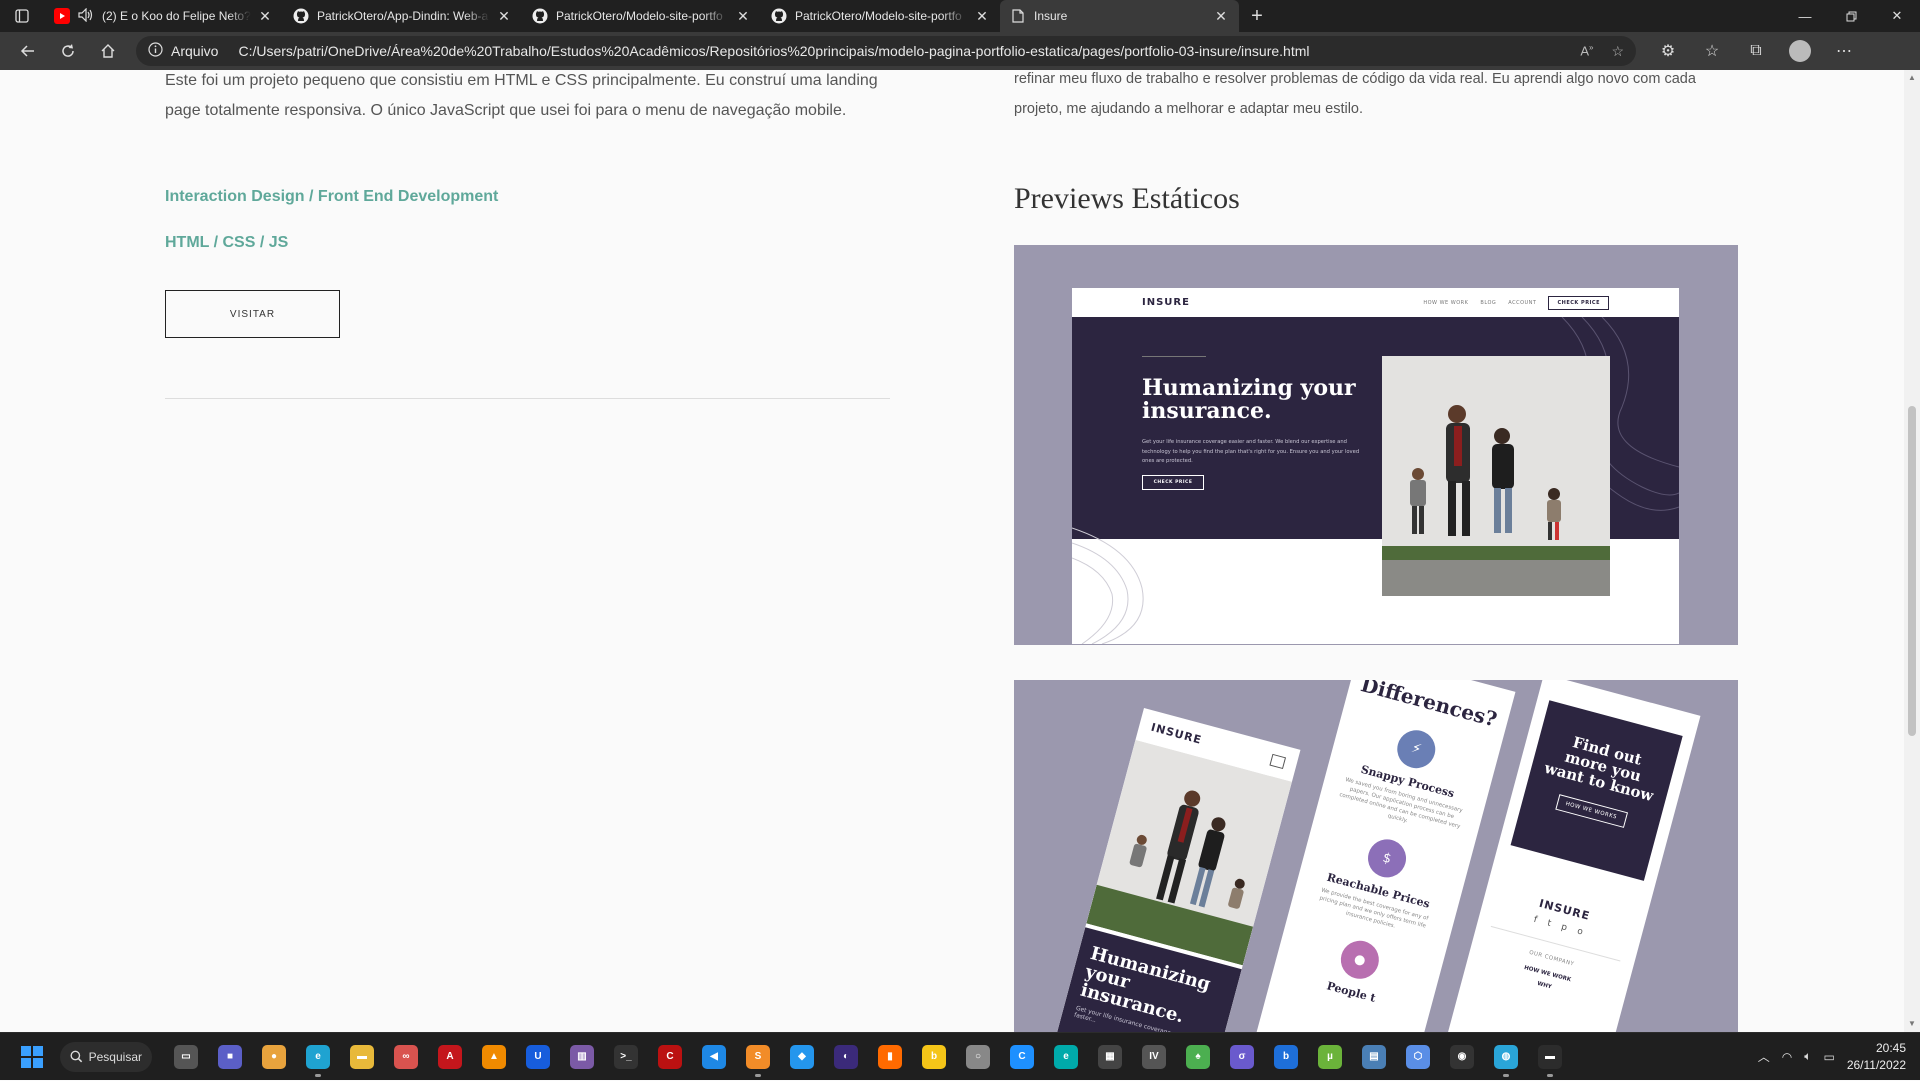 The height and width of the screenshot is (1081, 1920). I want to click on dev-cpp-icon: C, so click(670, 1056).